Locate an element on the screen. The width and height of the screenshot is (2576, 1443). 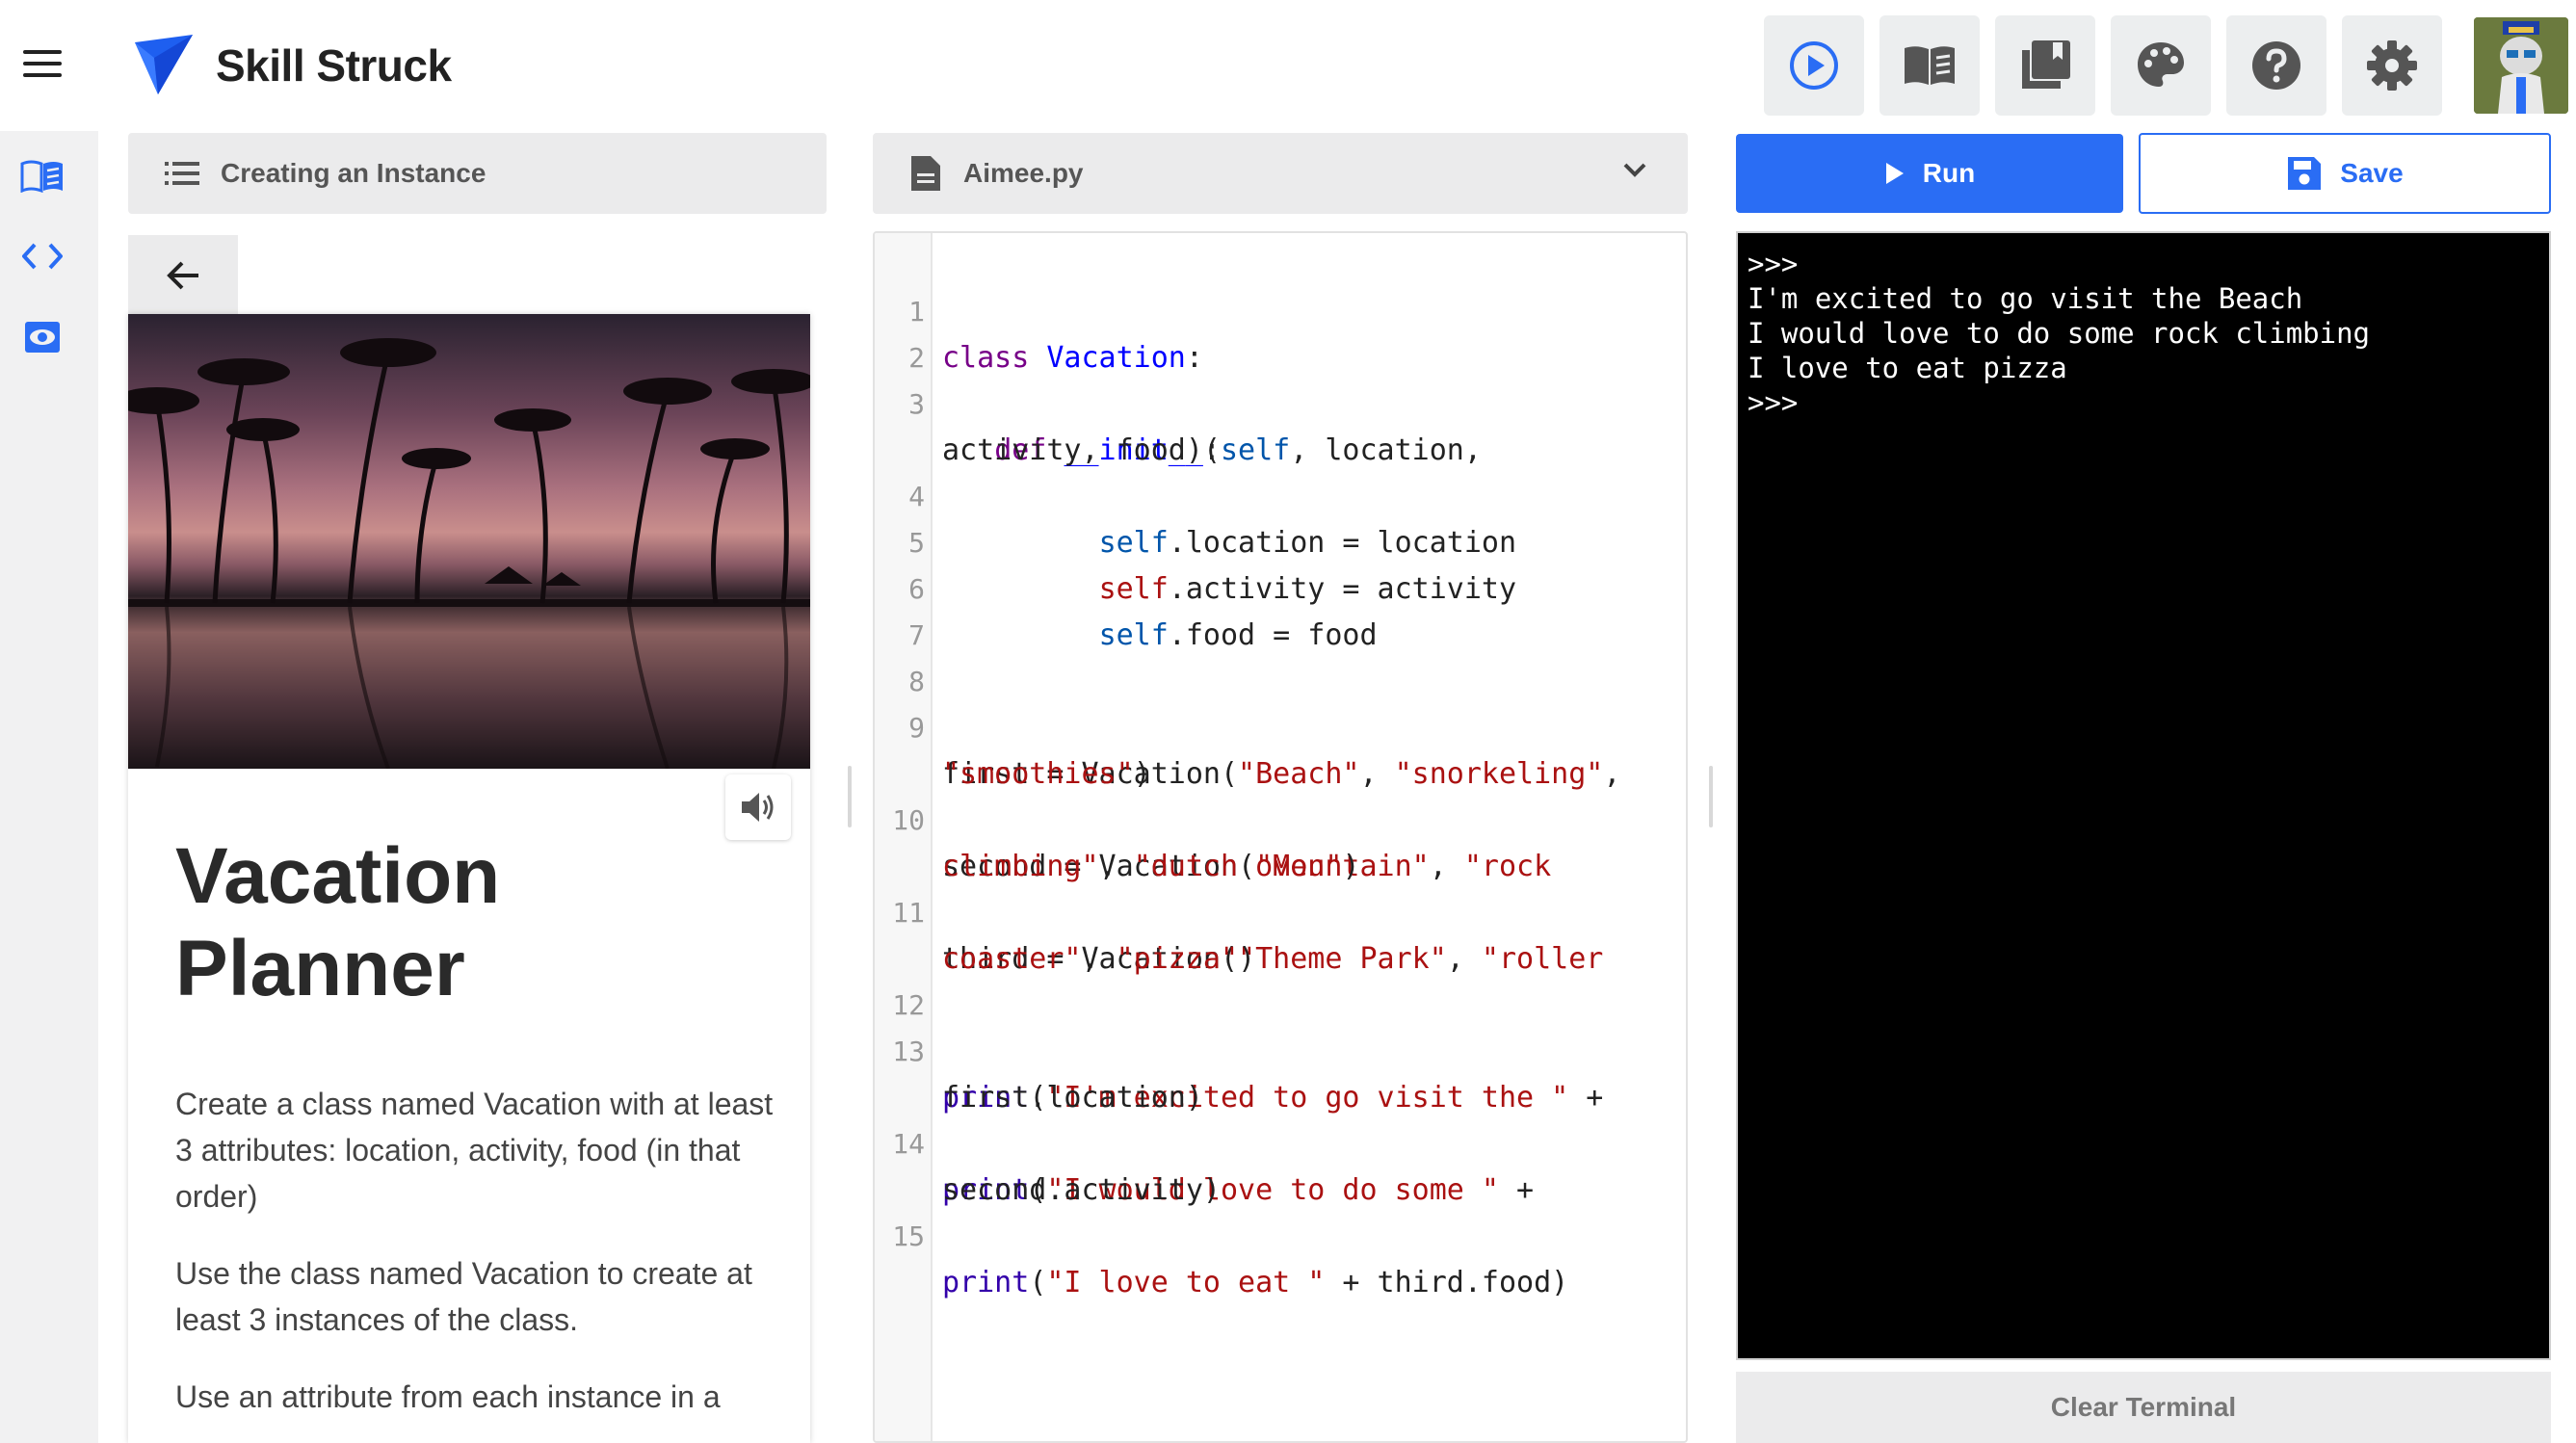
lesson-hero-image is located at coordinates (469, 542).